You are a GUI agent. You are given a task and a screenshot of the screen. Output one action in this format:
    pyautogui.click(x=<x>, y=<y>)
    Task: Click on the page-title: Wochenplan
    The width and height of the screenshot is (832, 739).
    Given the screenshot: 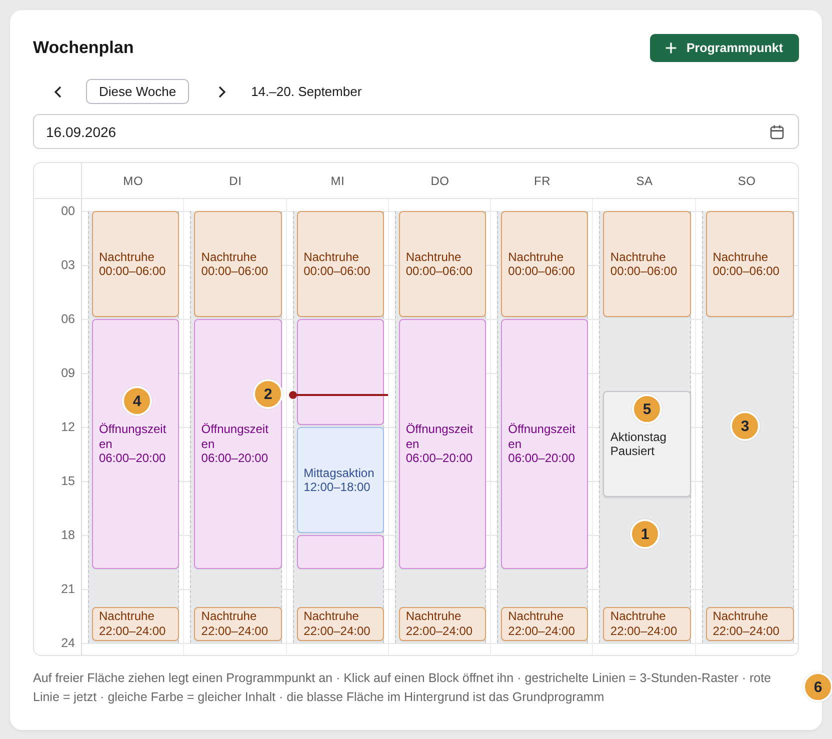 What is the action you would take?
    pyautogui.click(x=83, y=48)
    